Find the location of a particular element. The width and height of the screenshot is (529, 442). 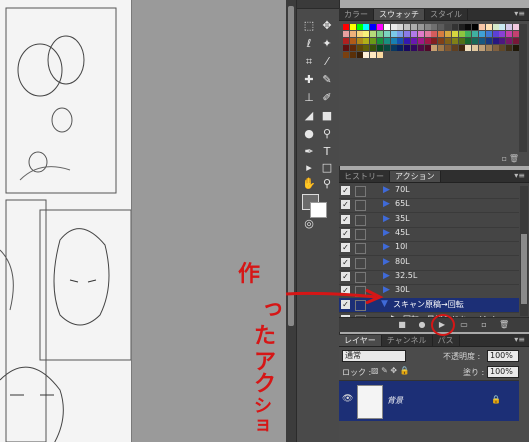

eraser-tool-icon: ◢ is located at coordinates (309, 116).